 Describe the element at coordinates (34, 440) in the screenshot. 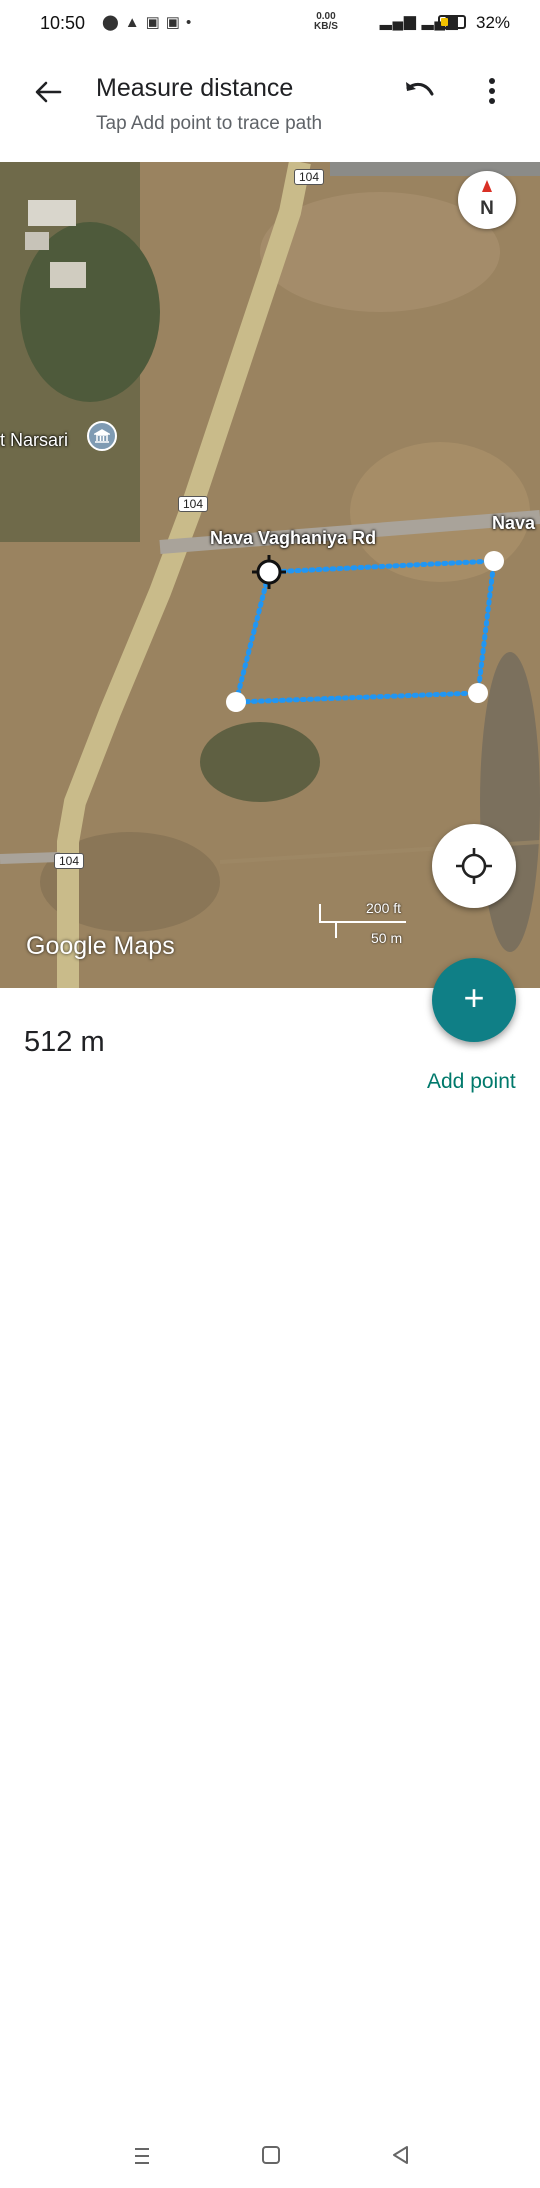

I see `place-label: t Narsari` at that location.